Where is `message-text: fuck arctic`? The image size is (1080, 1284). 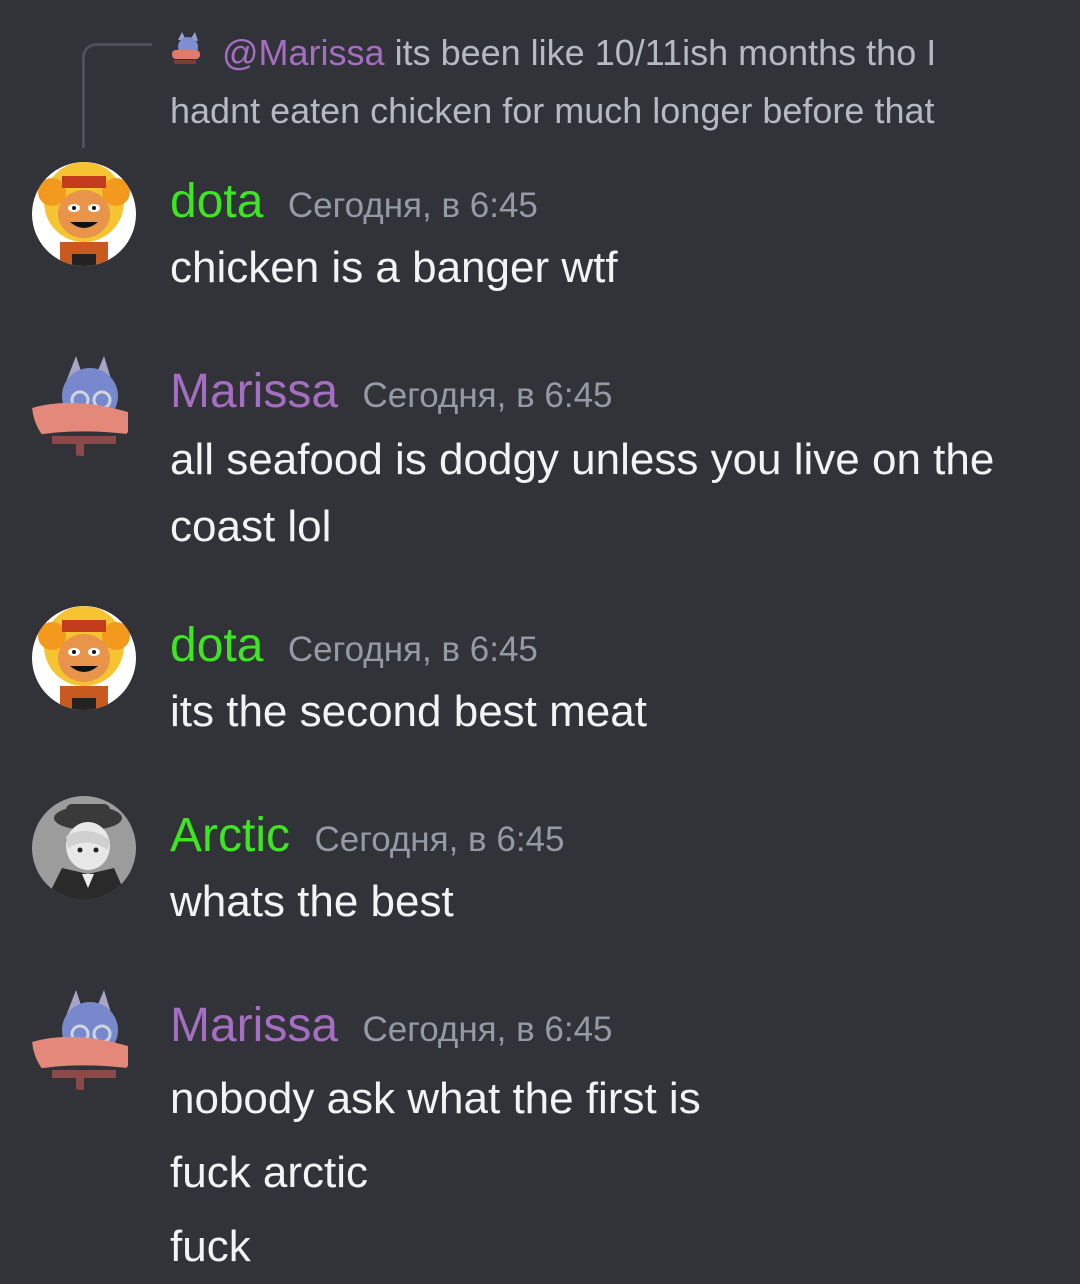
message-text: fuck arctic is located at coordinates (269, 1172).